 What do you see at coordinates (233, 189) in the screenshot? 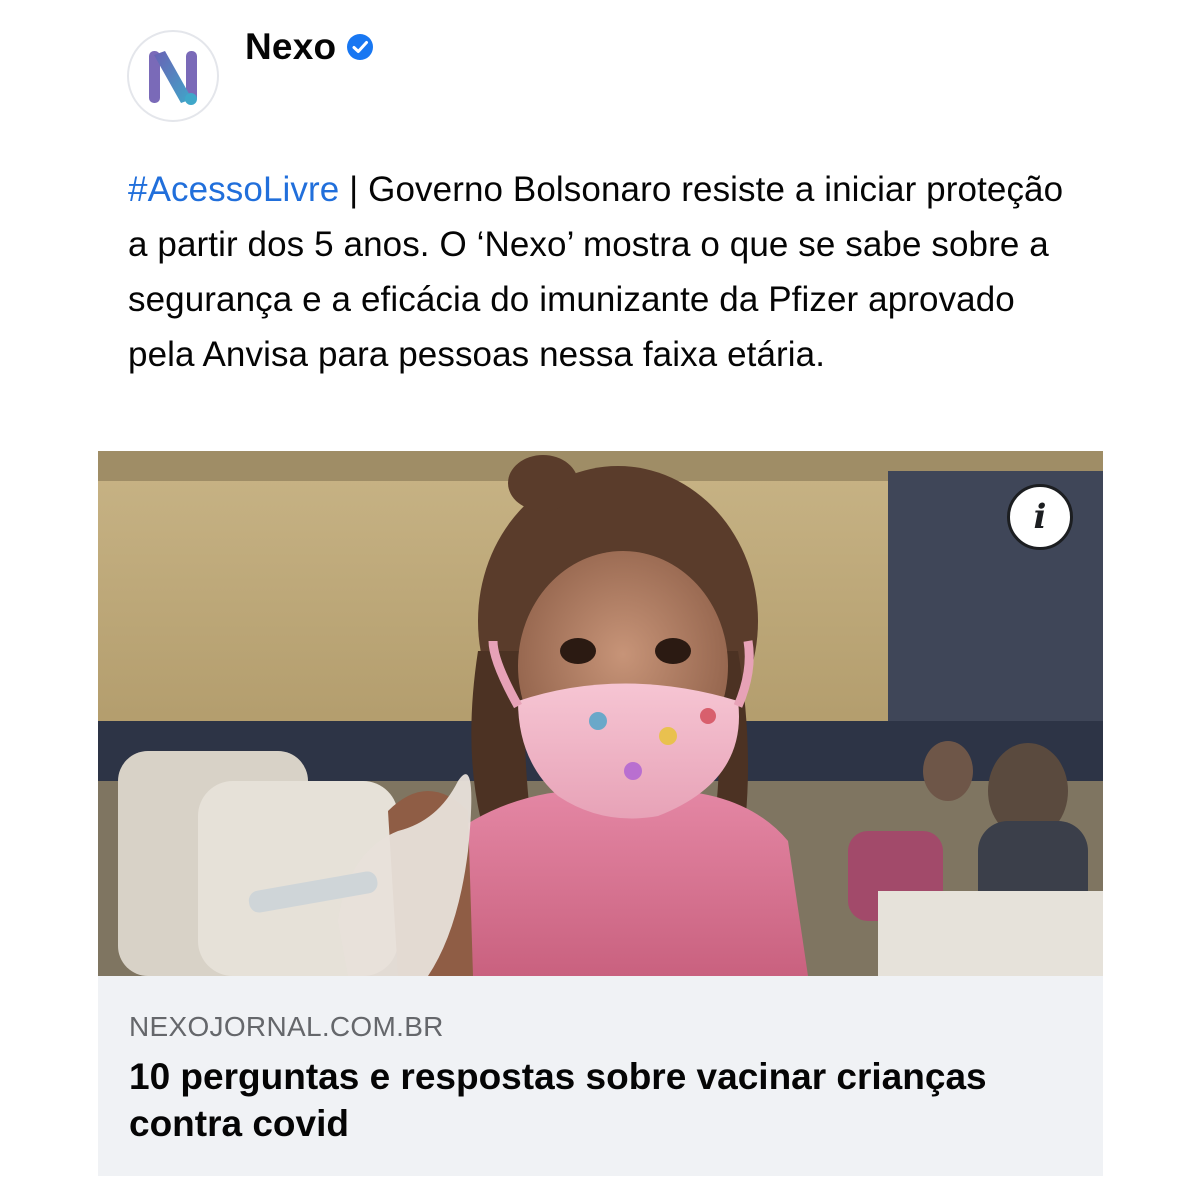
I see `hashtag-link: #AcessoLivre` at bounding box center [233, 189].